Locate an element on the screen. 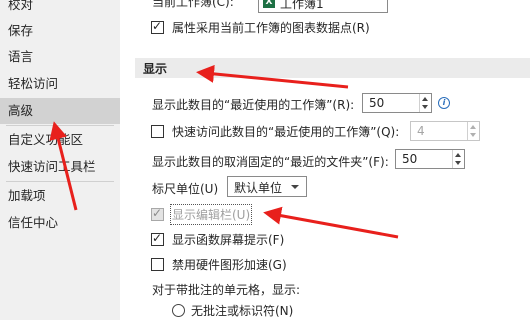 The height and width of the screenshot is (320, 530). current-workbook-select: X 工作簿1 is located at coordinates (323, 6).